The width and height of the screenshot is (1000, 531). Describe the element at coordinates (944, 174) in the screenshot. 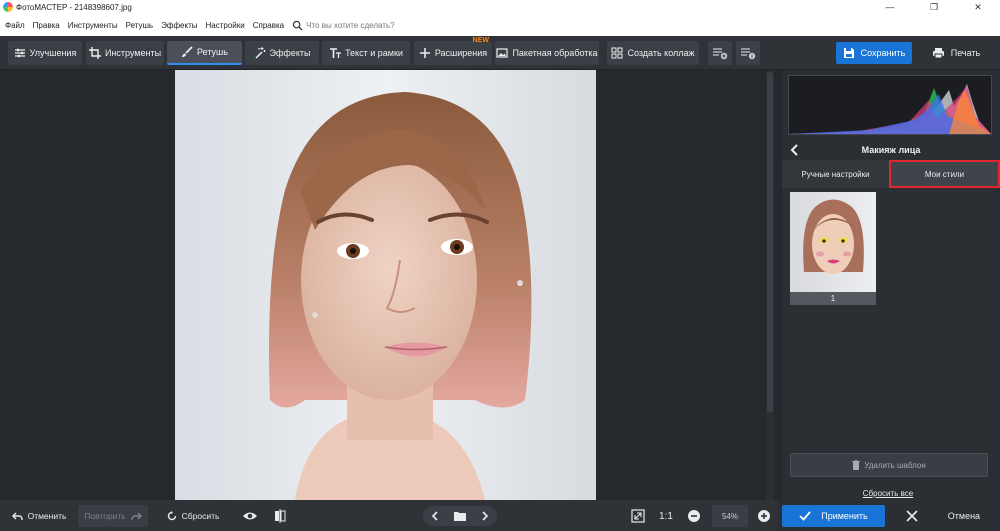

I see `subtab-my-styles: Мои стили` at that location.